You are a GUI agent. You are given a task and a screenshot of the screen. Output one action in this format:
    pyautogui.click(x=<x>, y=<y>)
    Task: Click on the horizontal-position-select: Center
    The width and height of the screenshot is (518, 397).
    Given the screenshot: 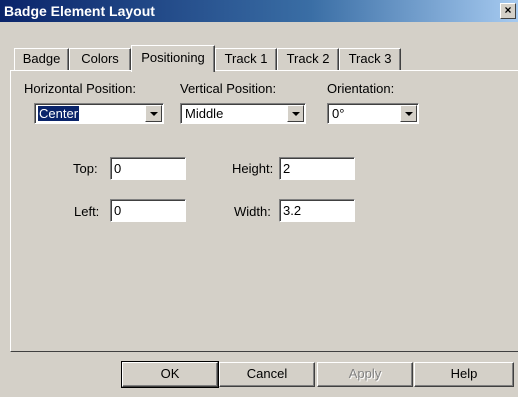 What is the action you would take?
    pyautogui.click(x=99, y=113)
    